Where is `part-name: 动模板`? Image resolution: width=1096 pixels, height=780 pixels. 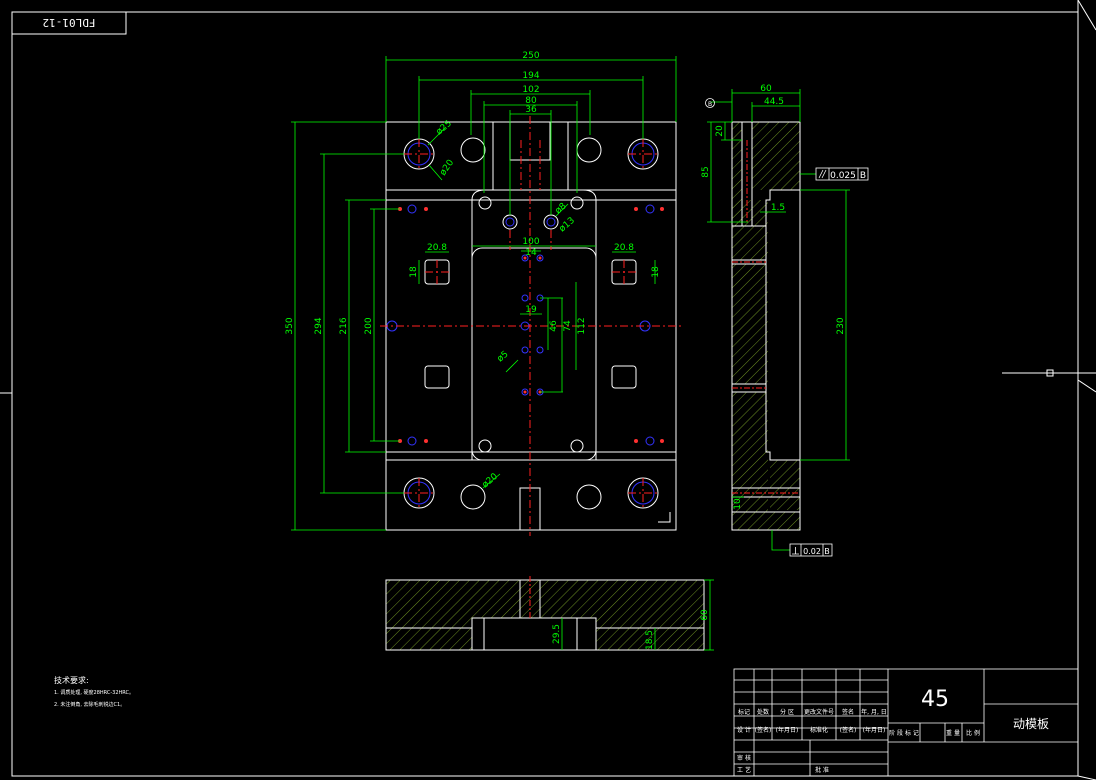 part-name: 动模板 is located at coordinates (1031, 724).